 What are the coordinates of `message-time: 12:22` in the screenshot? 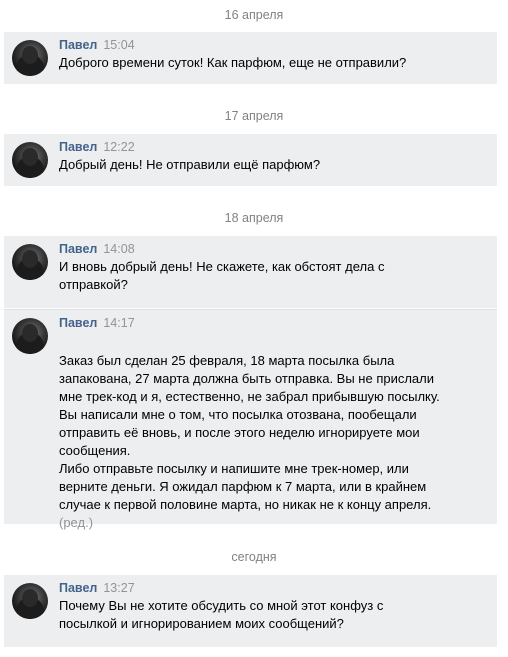 It's located at (118, 147).